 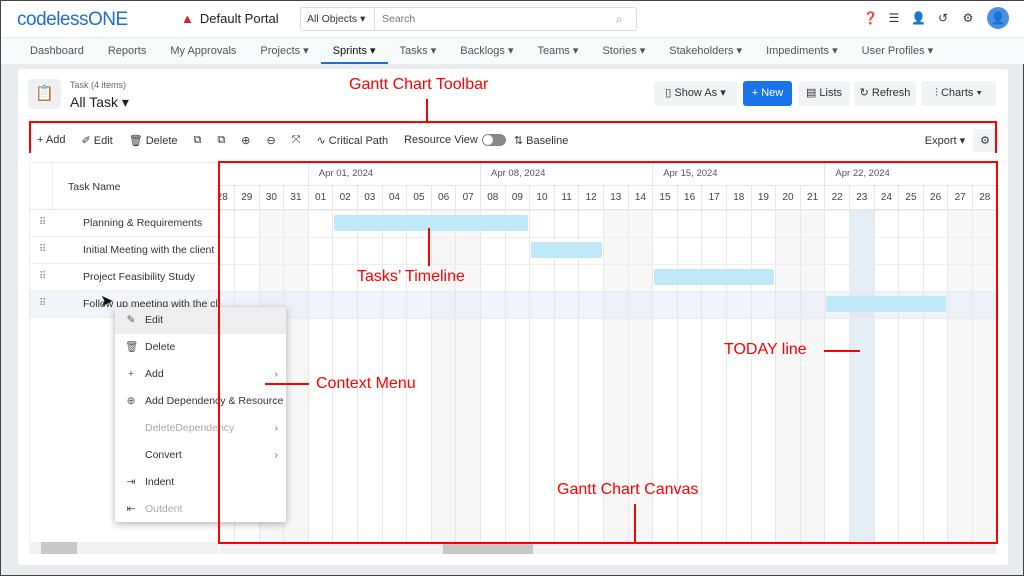 I want to click on add-user-icon: 👤, so click(x=918, y=18).